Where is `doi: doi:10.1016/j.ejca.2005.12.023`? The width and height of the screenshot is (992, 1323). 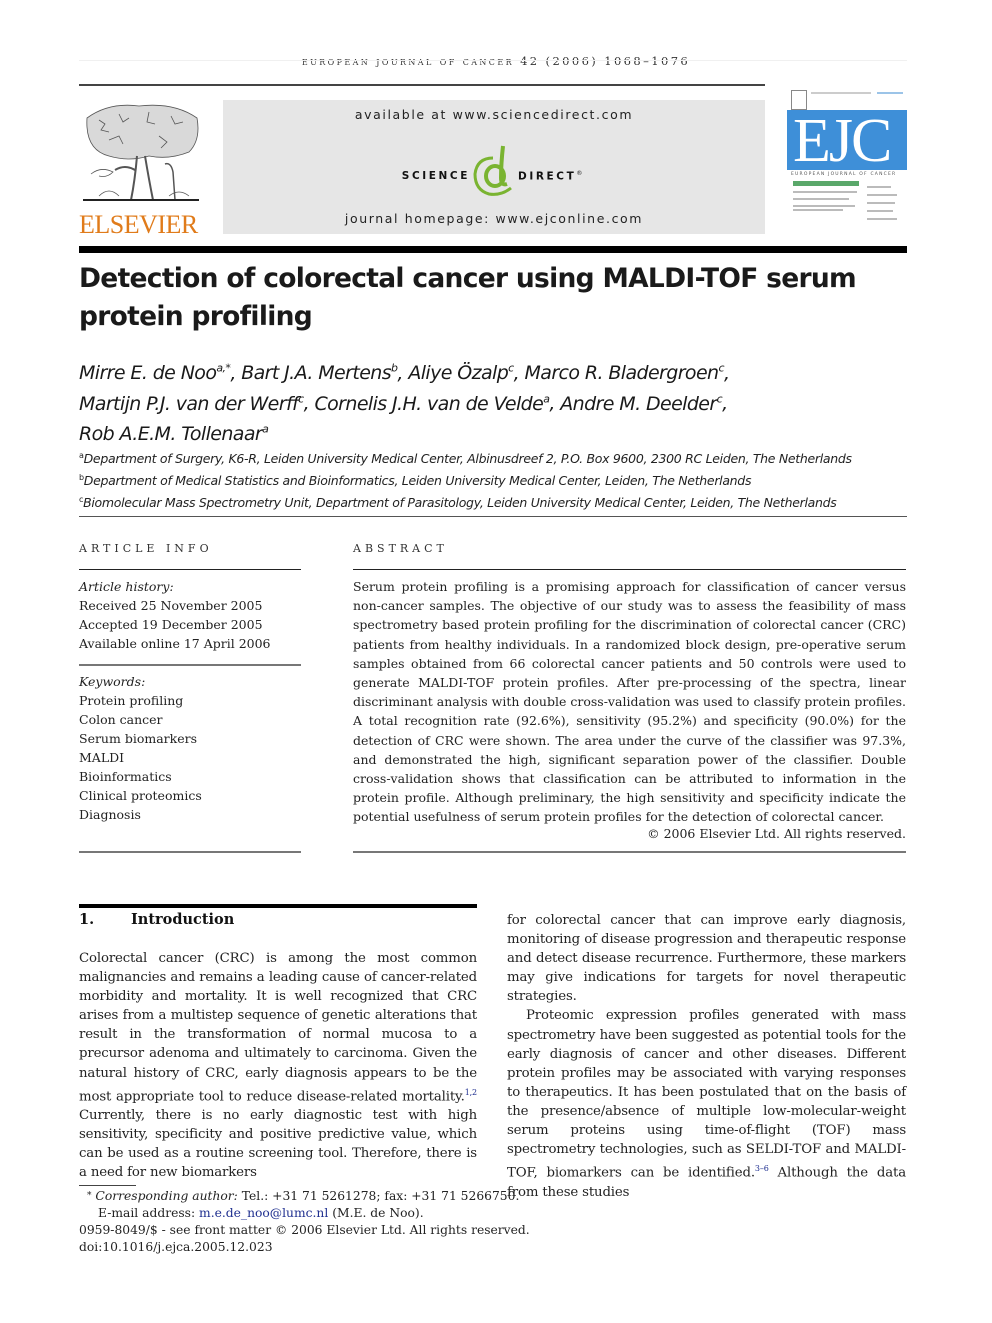
doi: doi:10.1016/j.ejca.2005.12.023 is located at coordinates (304, 1247).